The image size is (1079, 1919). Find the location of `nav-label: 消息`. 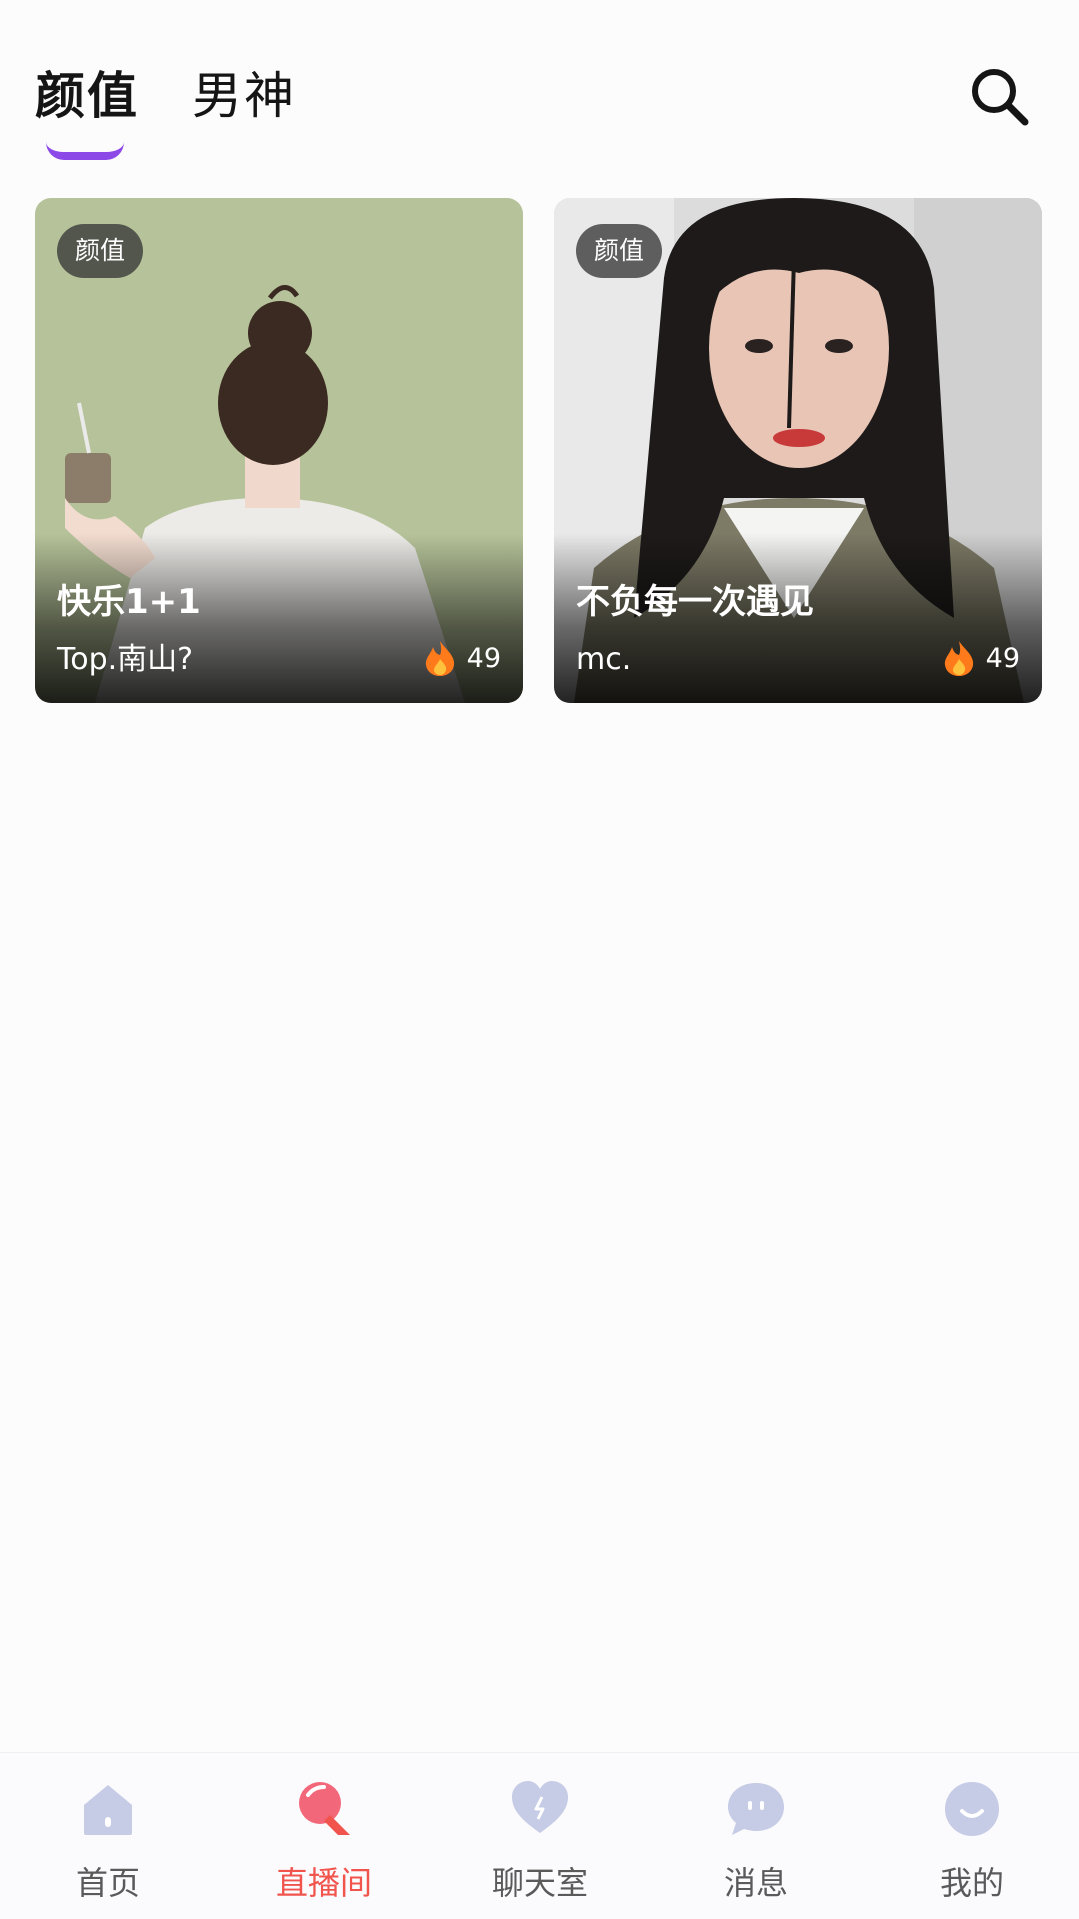

nav-label: 消息 is located at coordinates (755, 1883).